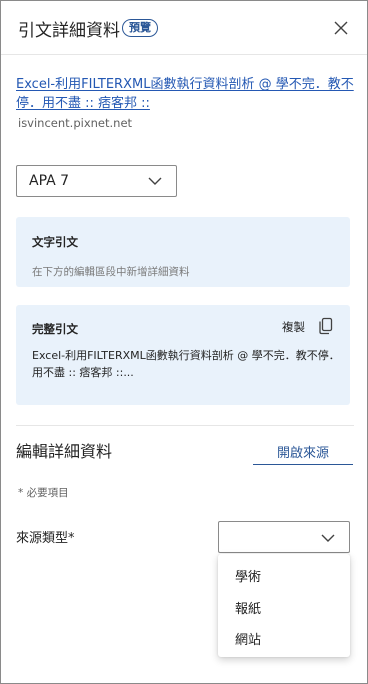 The height and width of the screenshot is (684, 368). What do you see at coordinates (184, 28) in the screenshot?
I see `panel-header: 引文詳細資料 預覽` at bounding box center [184, 28].